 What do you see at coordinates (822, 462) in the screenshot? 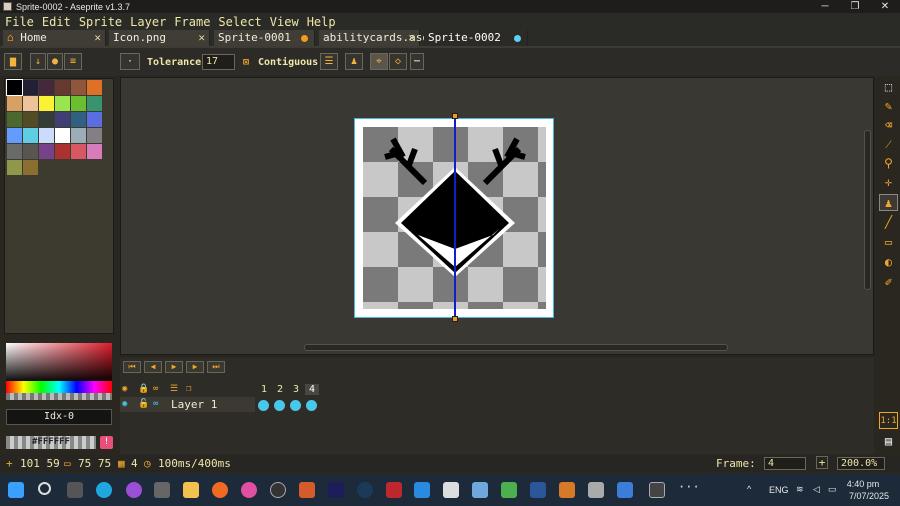
I see `add-frame-icon: +` at bounding box center [822, 462].